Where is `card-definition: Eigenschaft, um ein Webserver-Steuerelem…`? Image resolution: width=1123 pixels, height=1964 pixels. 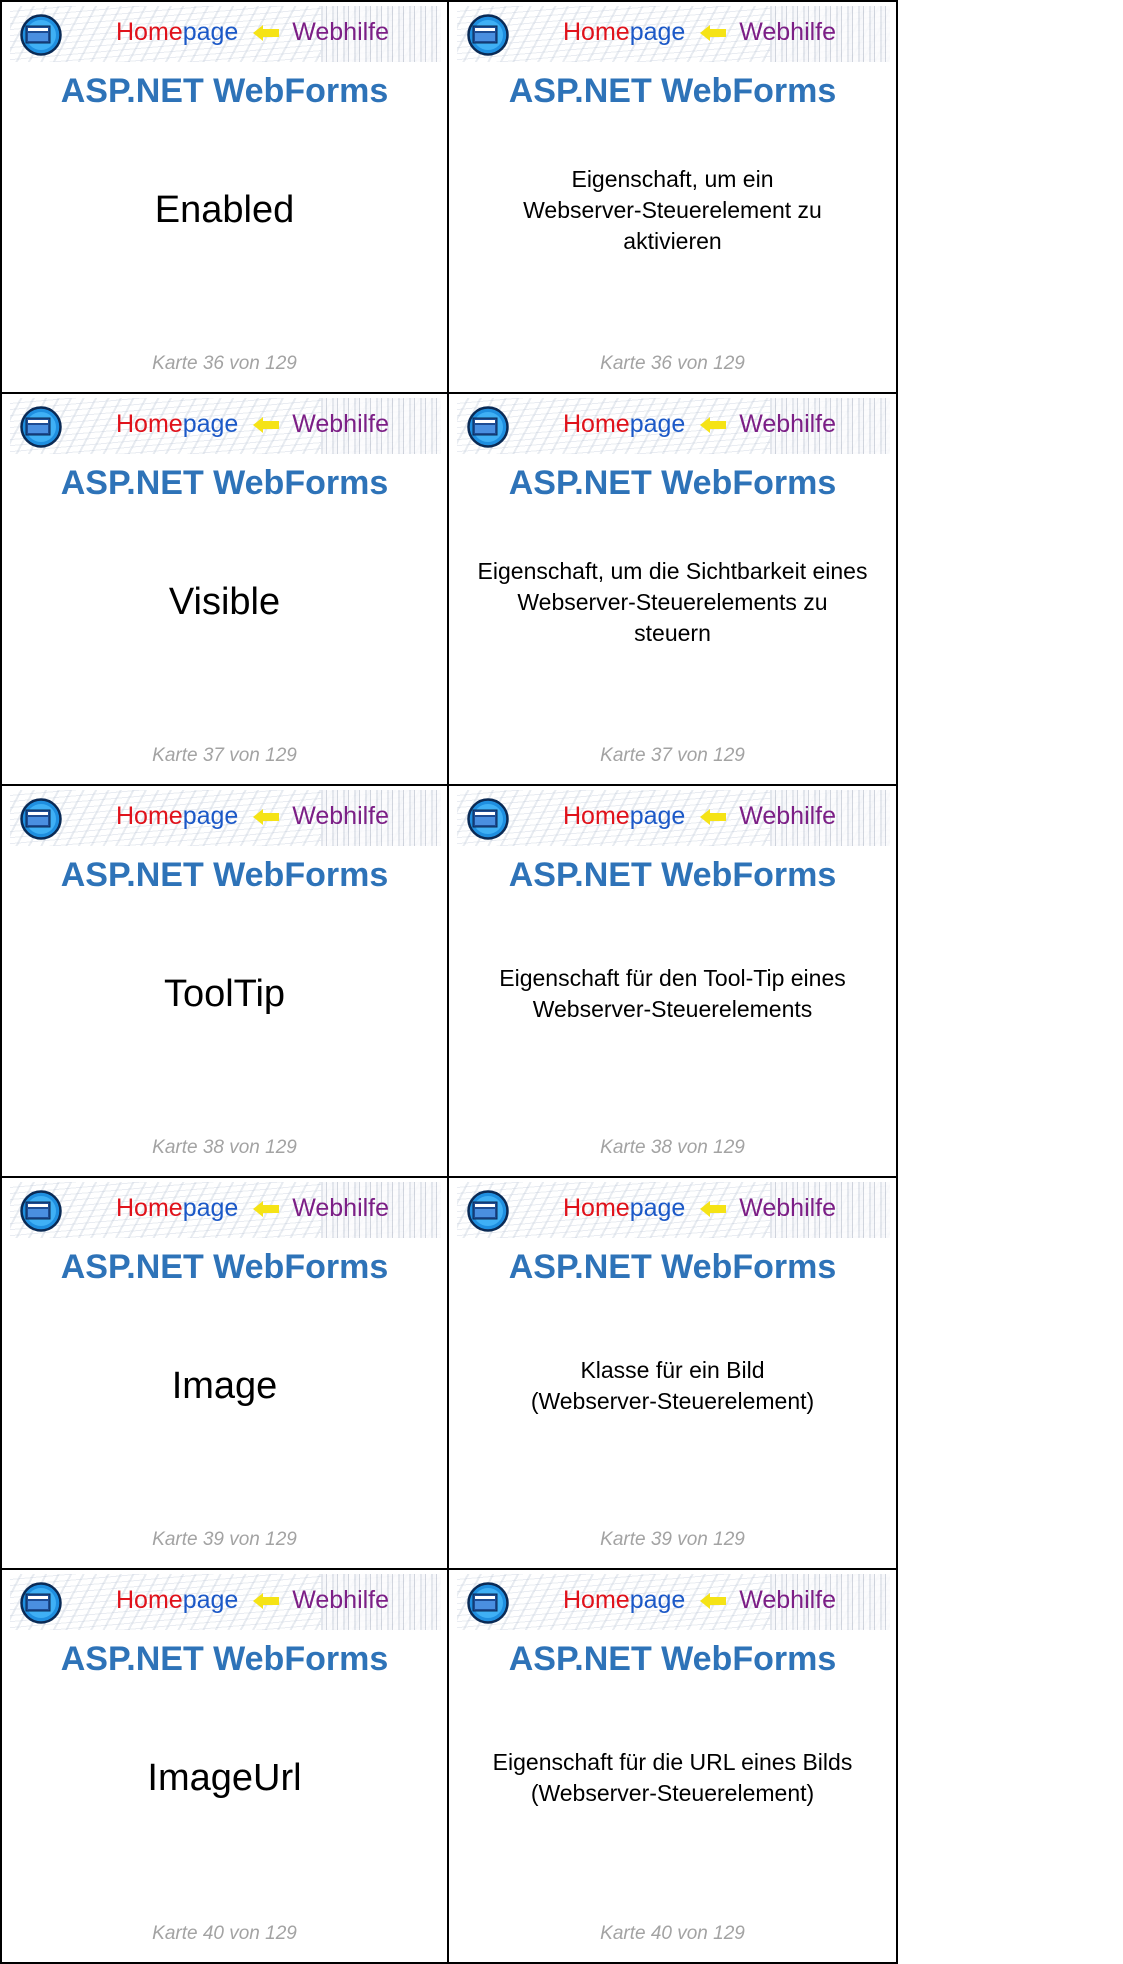 card-definition: Eigenschaft, um ein Webserver-Steuerelem… is located at coordinates (672, 210).